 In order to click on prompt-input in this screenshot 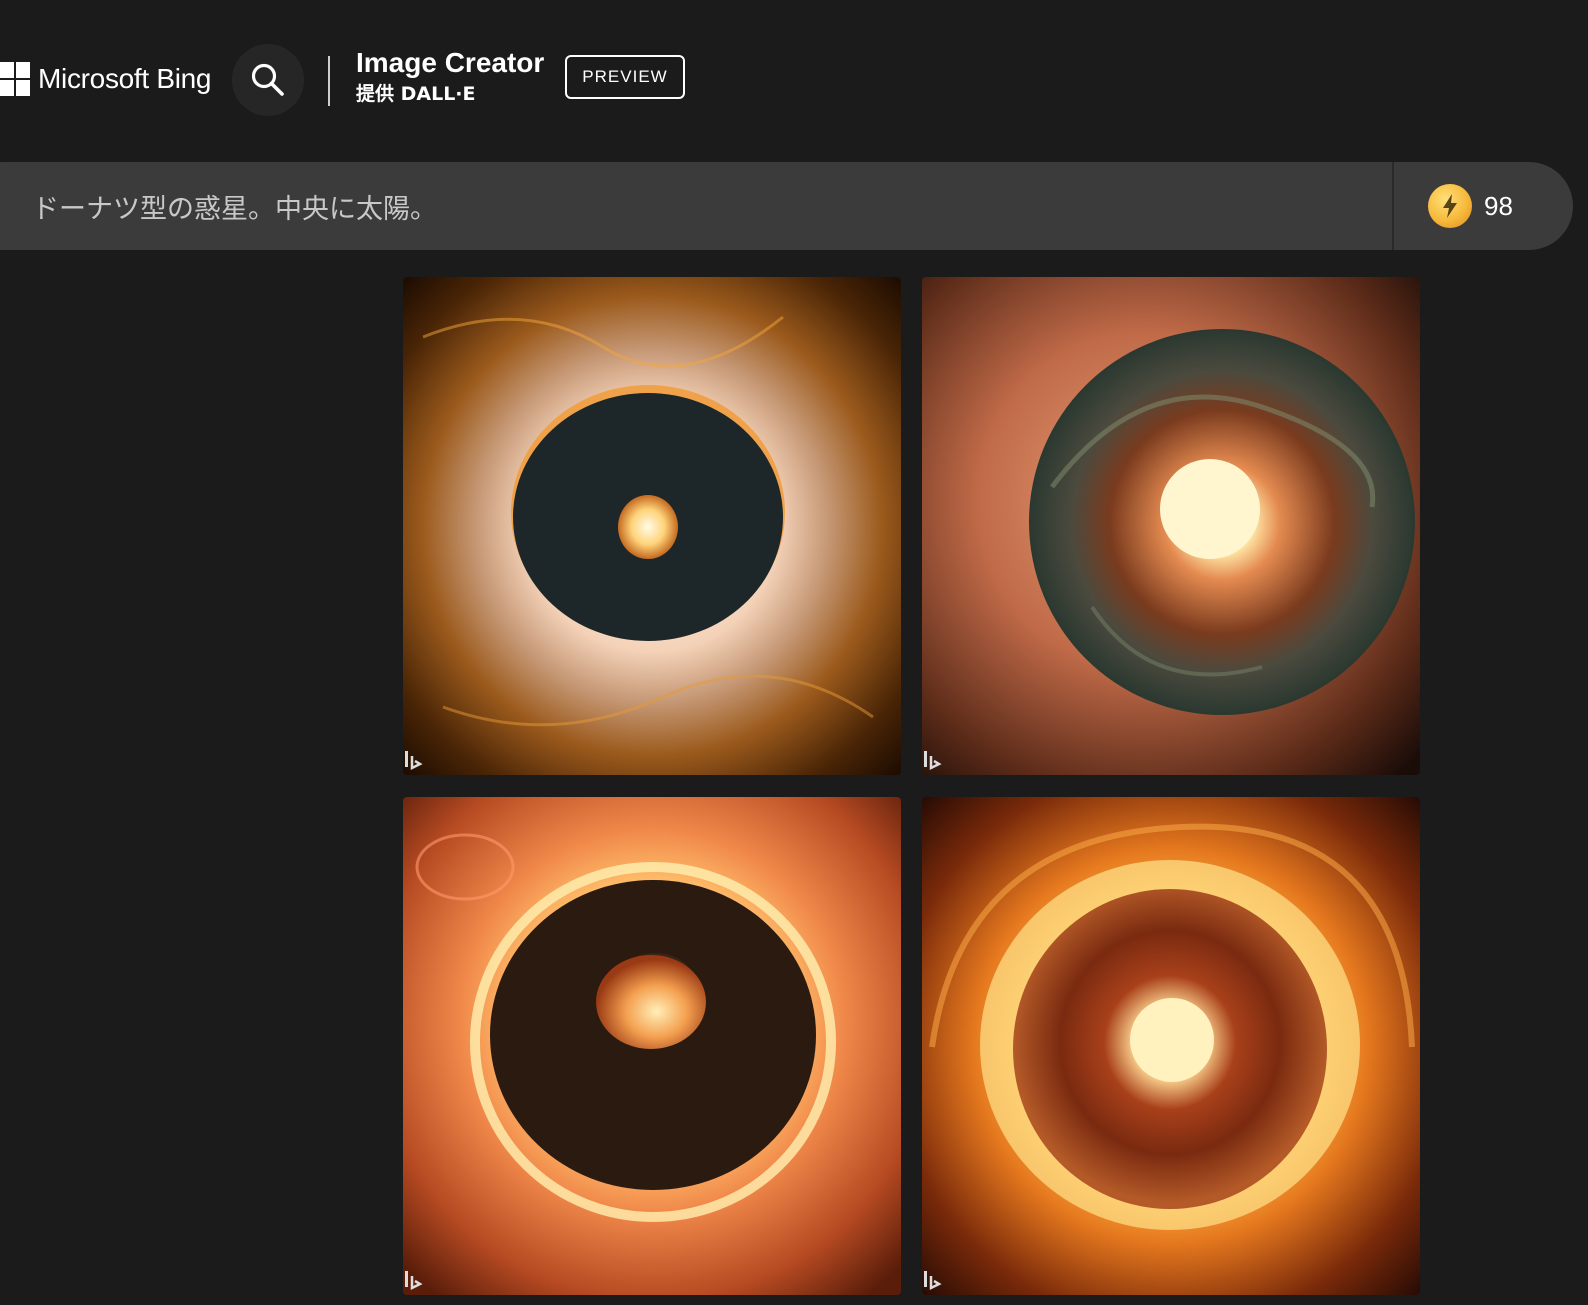, I will do `click(682, 206)`.